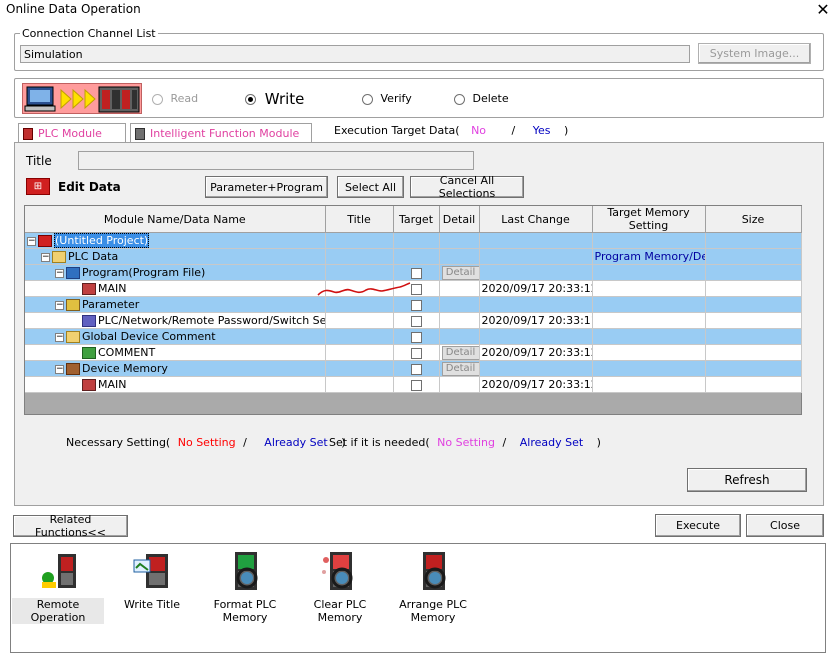  I want to click on table-row: − Parameter, so click(413, 304).